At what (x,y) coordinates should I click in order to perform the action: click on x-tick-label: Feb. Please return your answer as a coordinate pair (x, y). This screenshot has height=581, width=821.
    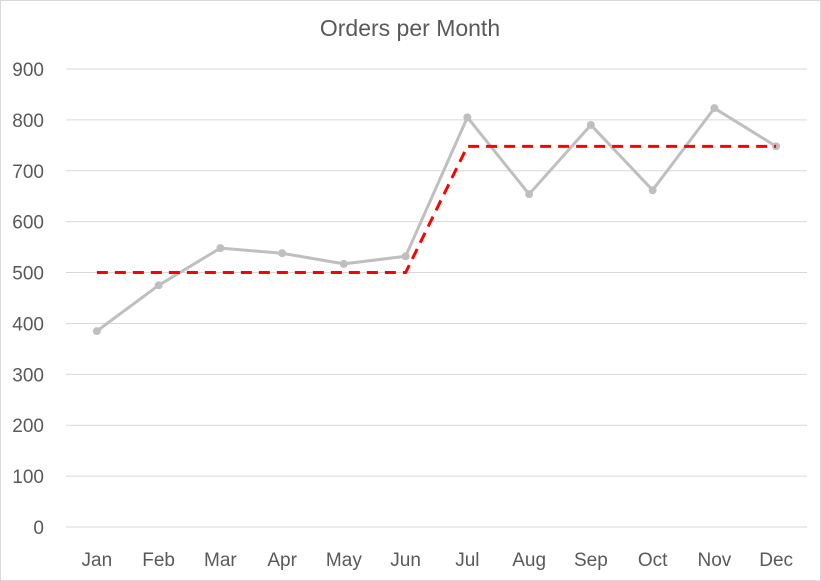
    Looking at the image, I should click on (158, 560).